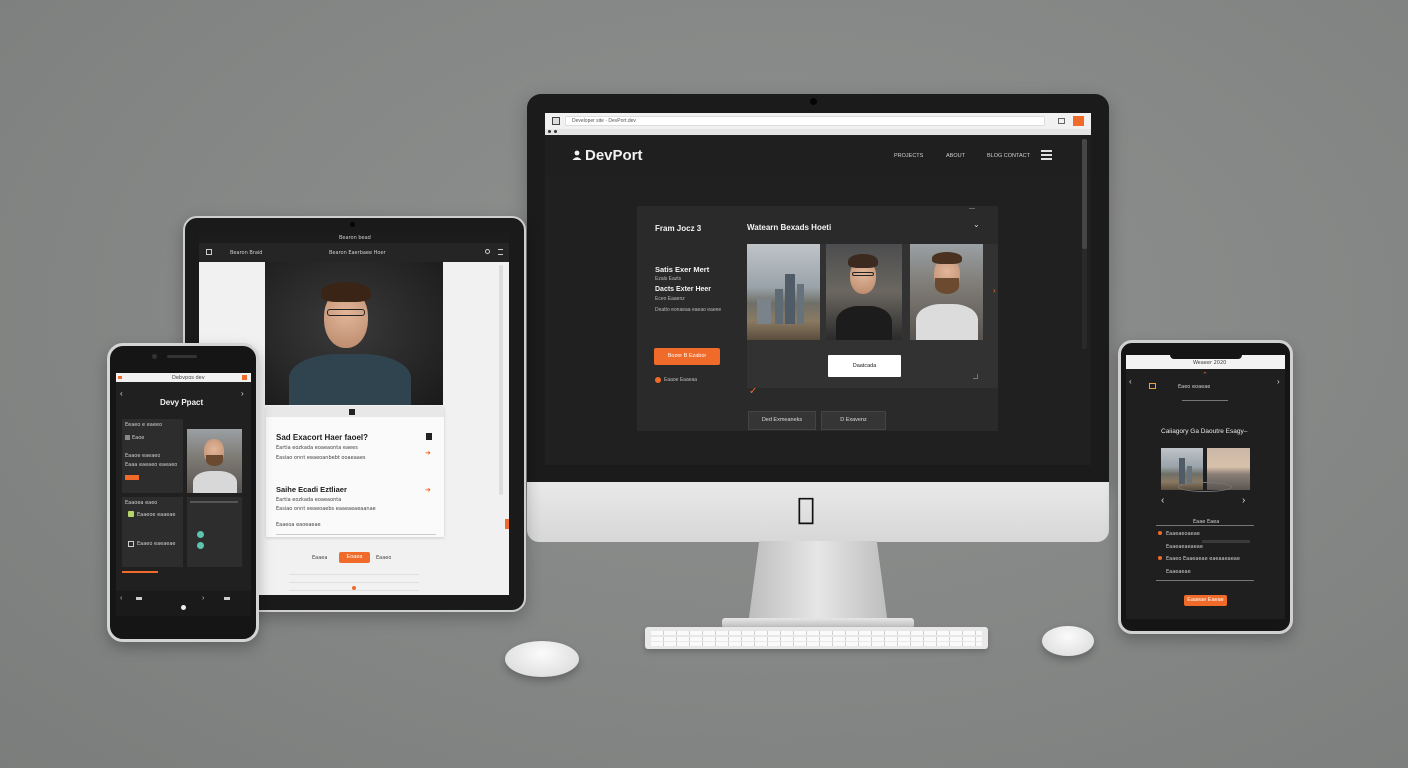 This screenshot has width=1408, height=768. I want to click on gallery-title: Watearn Bexads Hoeti, so click(789, 227).